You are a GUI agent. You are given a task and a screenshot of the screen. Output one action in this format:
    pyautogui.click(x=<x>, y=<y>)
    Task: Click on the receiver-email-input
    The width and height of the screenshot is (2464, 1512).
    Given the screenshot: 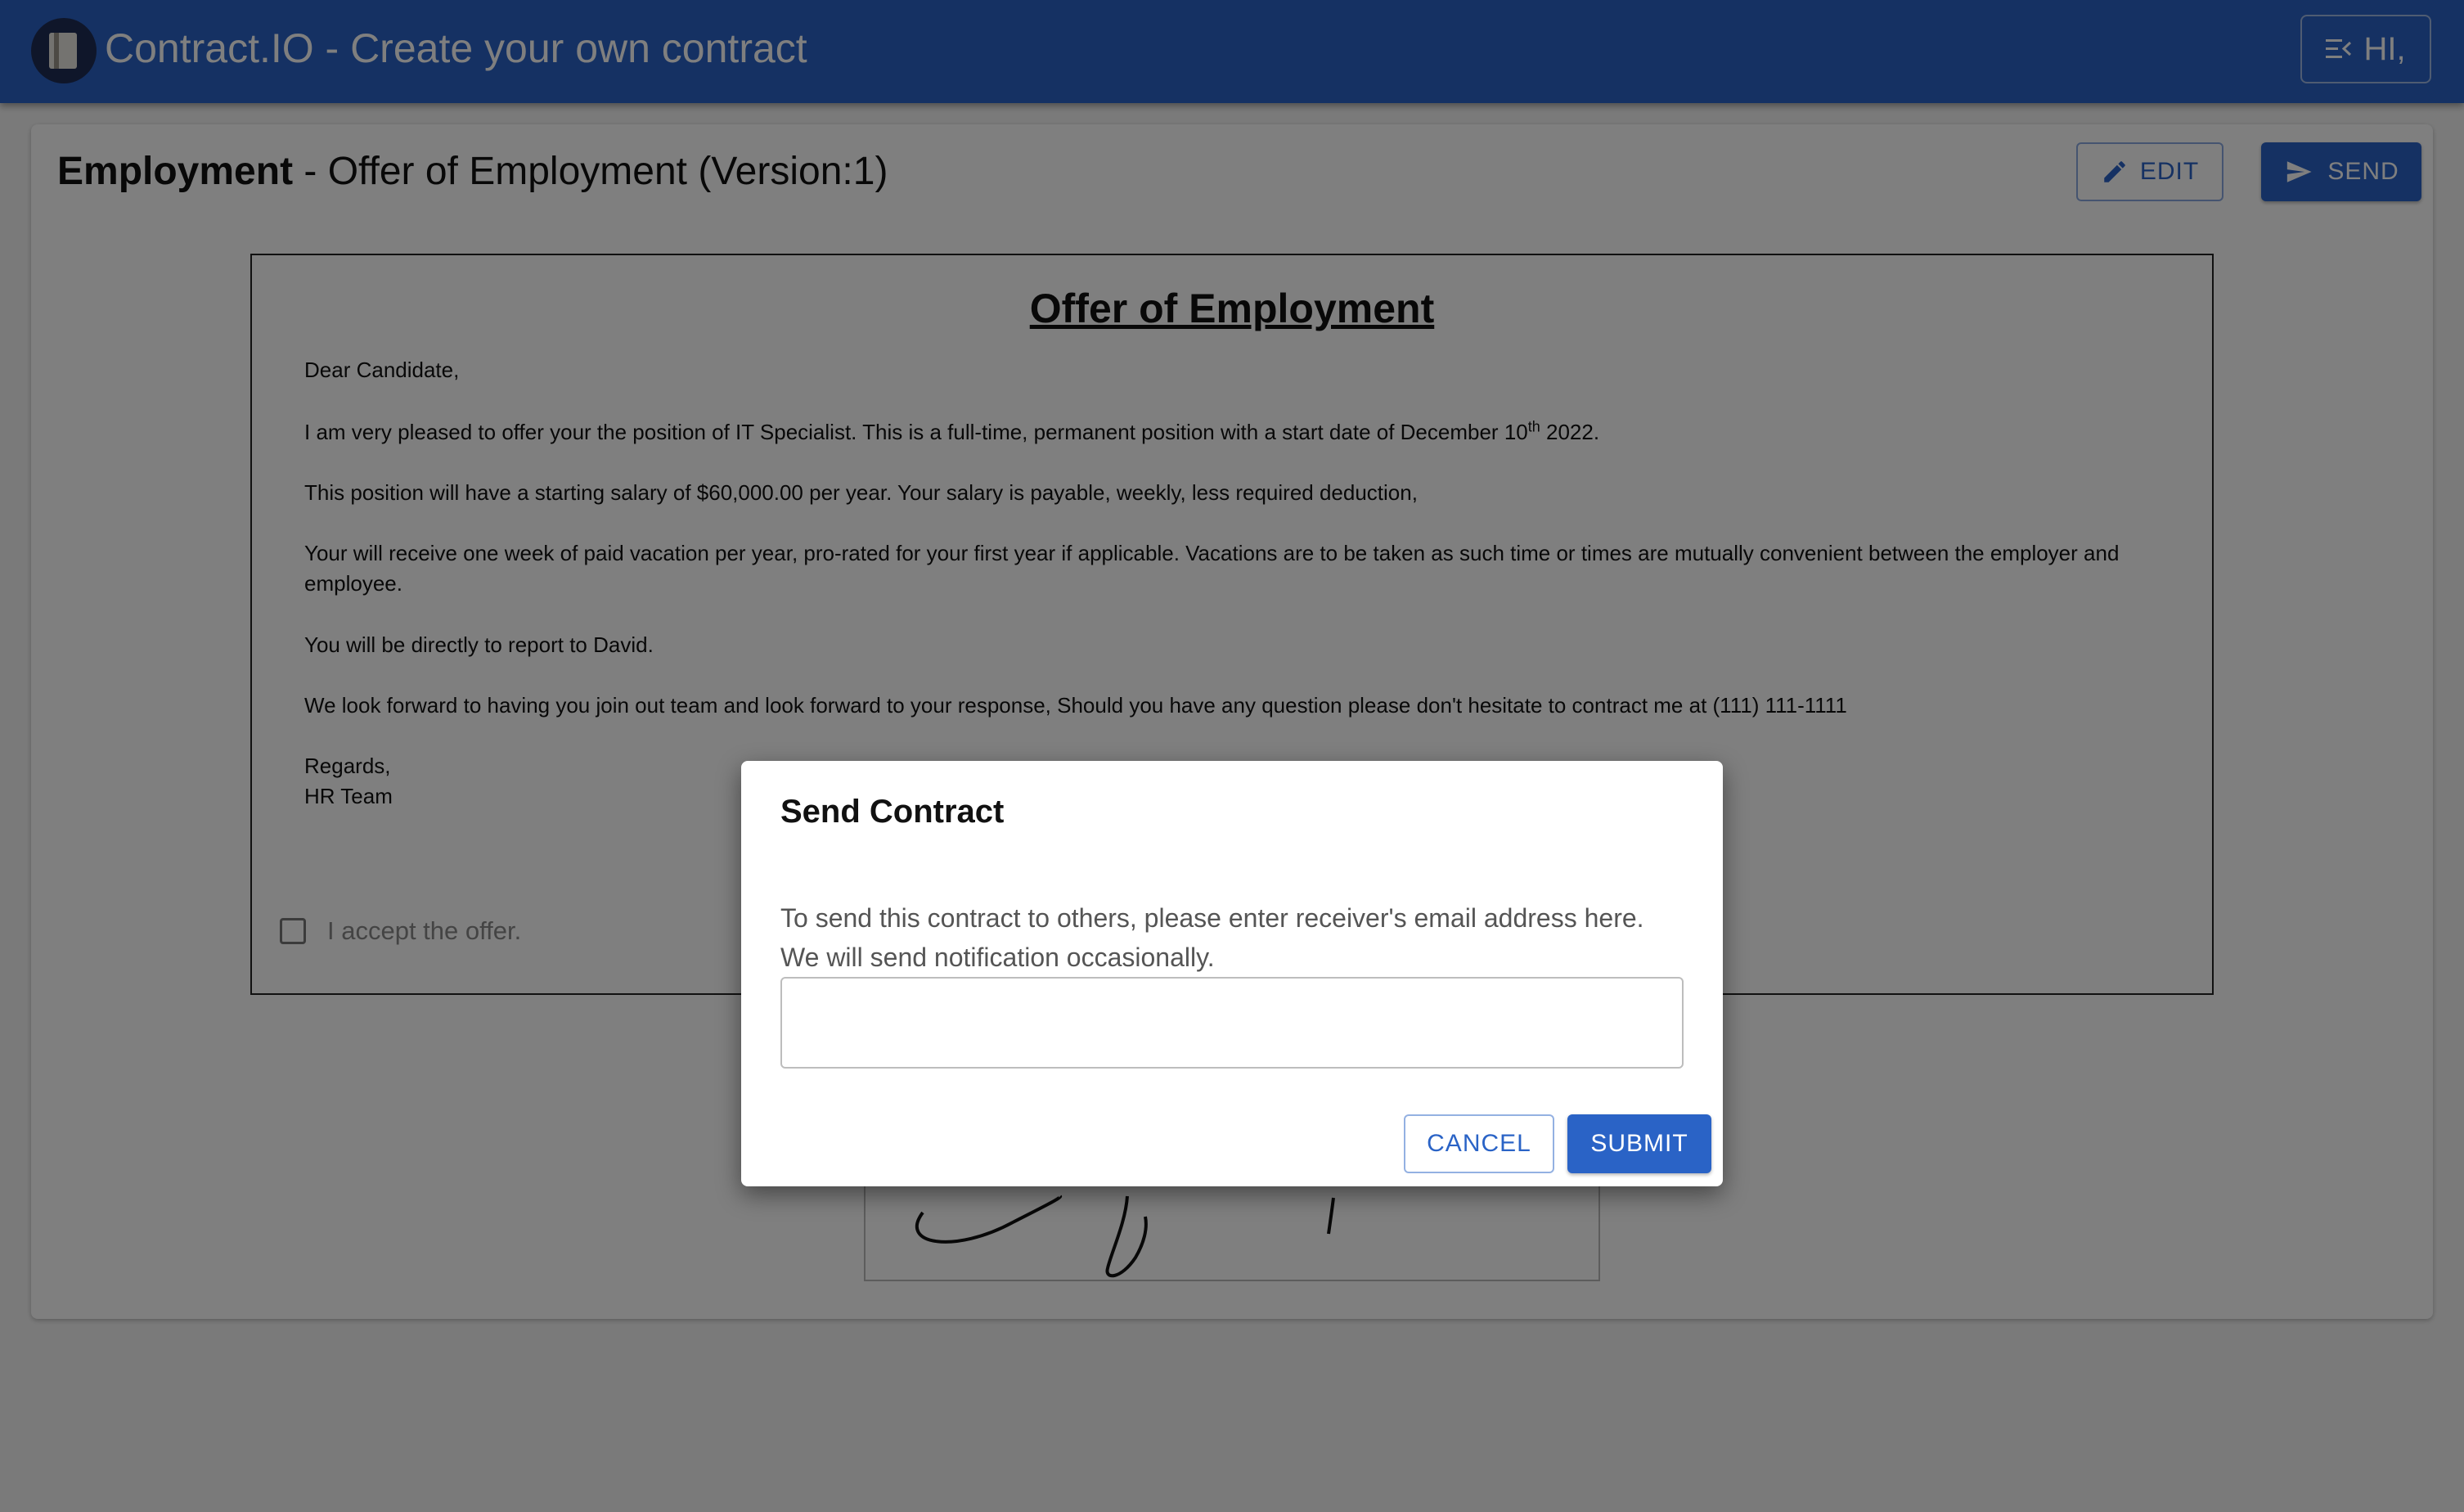 What is the action you would take?
    pyautogui.click(x=1232, y=1023)
    